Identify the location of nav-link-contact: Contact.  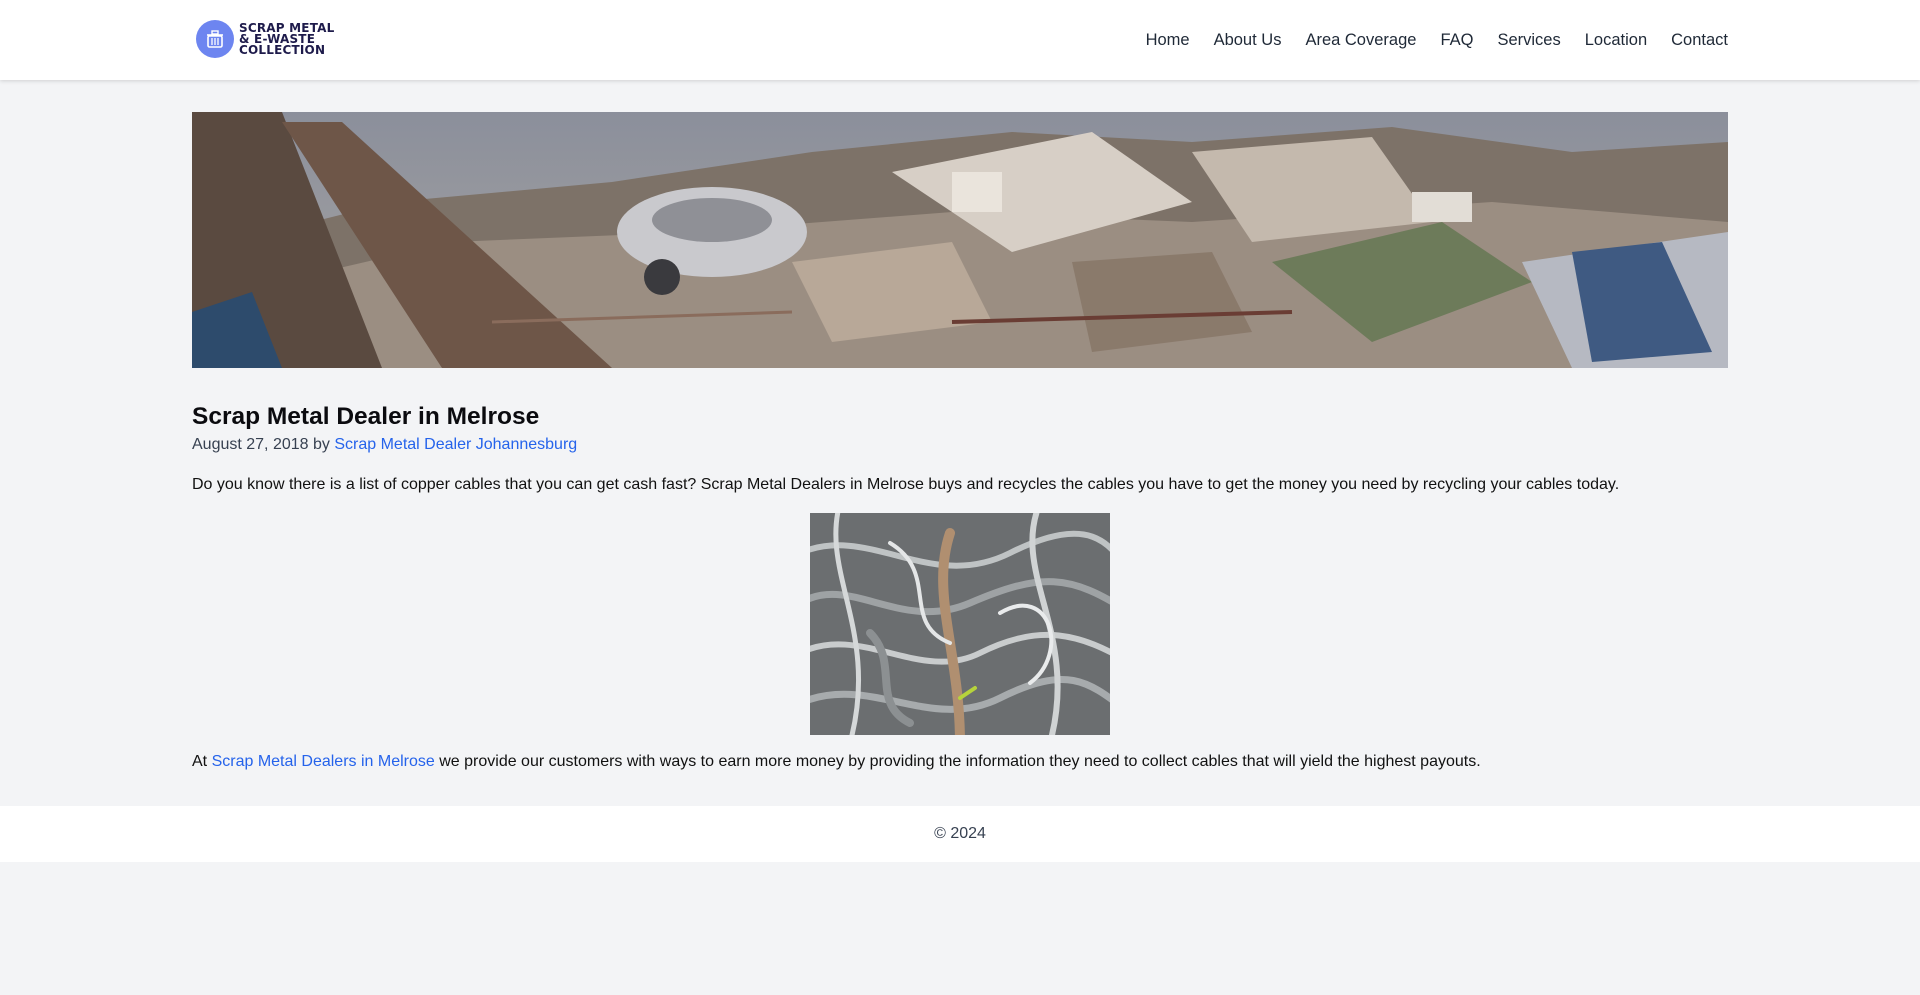
(1699, 40).